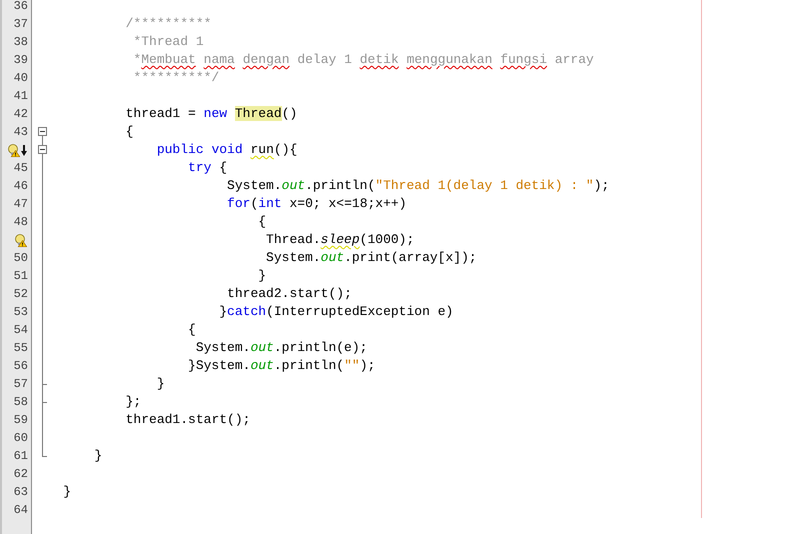  What do you see at coordinates (289, 294) in the screenshot?
I see `code-line: thread2.start();` at bounding box center [289, 294].